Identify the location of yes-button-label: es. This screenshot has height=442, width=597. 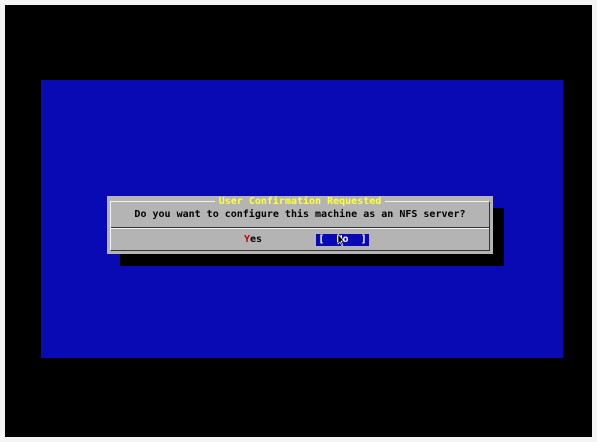
(256, 239).